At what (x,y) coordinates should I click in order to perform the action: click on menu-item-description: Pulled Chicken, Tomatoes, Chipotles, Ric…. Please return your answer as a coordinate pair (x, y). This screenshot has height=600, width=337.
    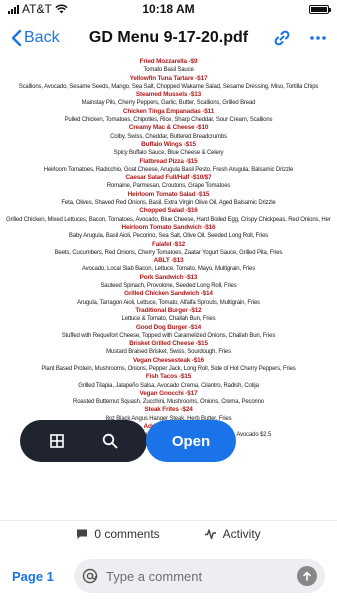
    Looking at the image, I should click on (168, 120).